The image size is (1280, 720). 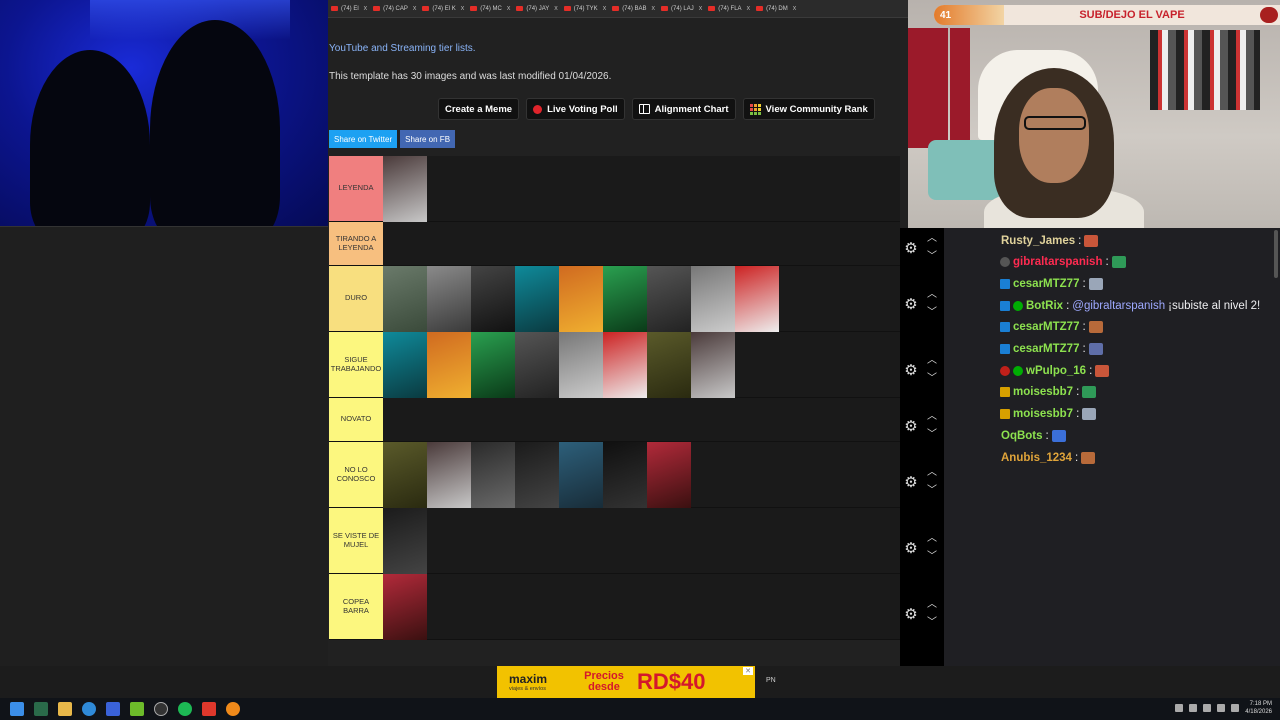 I want to click on browser-tab: (74) DM x, so click(x=776, y=8).